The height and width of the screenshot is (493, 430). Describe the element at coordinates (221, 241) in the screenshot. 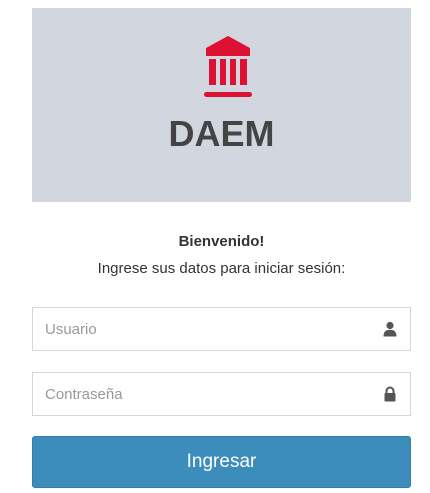

I see `welcome-title: Bienvenido!` at that location.